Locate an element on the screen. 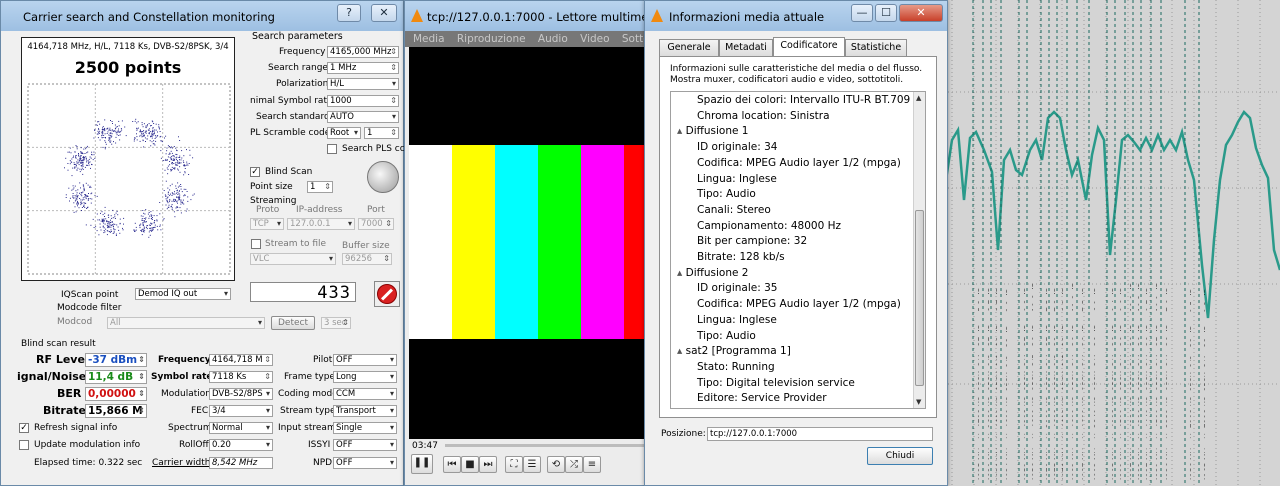 This screenshot has width=1280, height=486. help-button: ? is located at coordinates (349, 13).